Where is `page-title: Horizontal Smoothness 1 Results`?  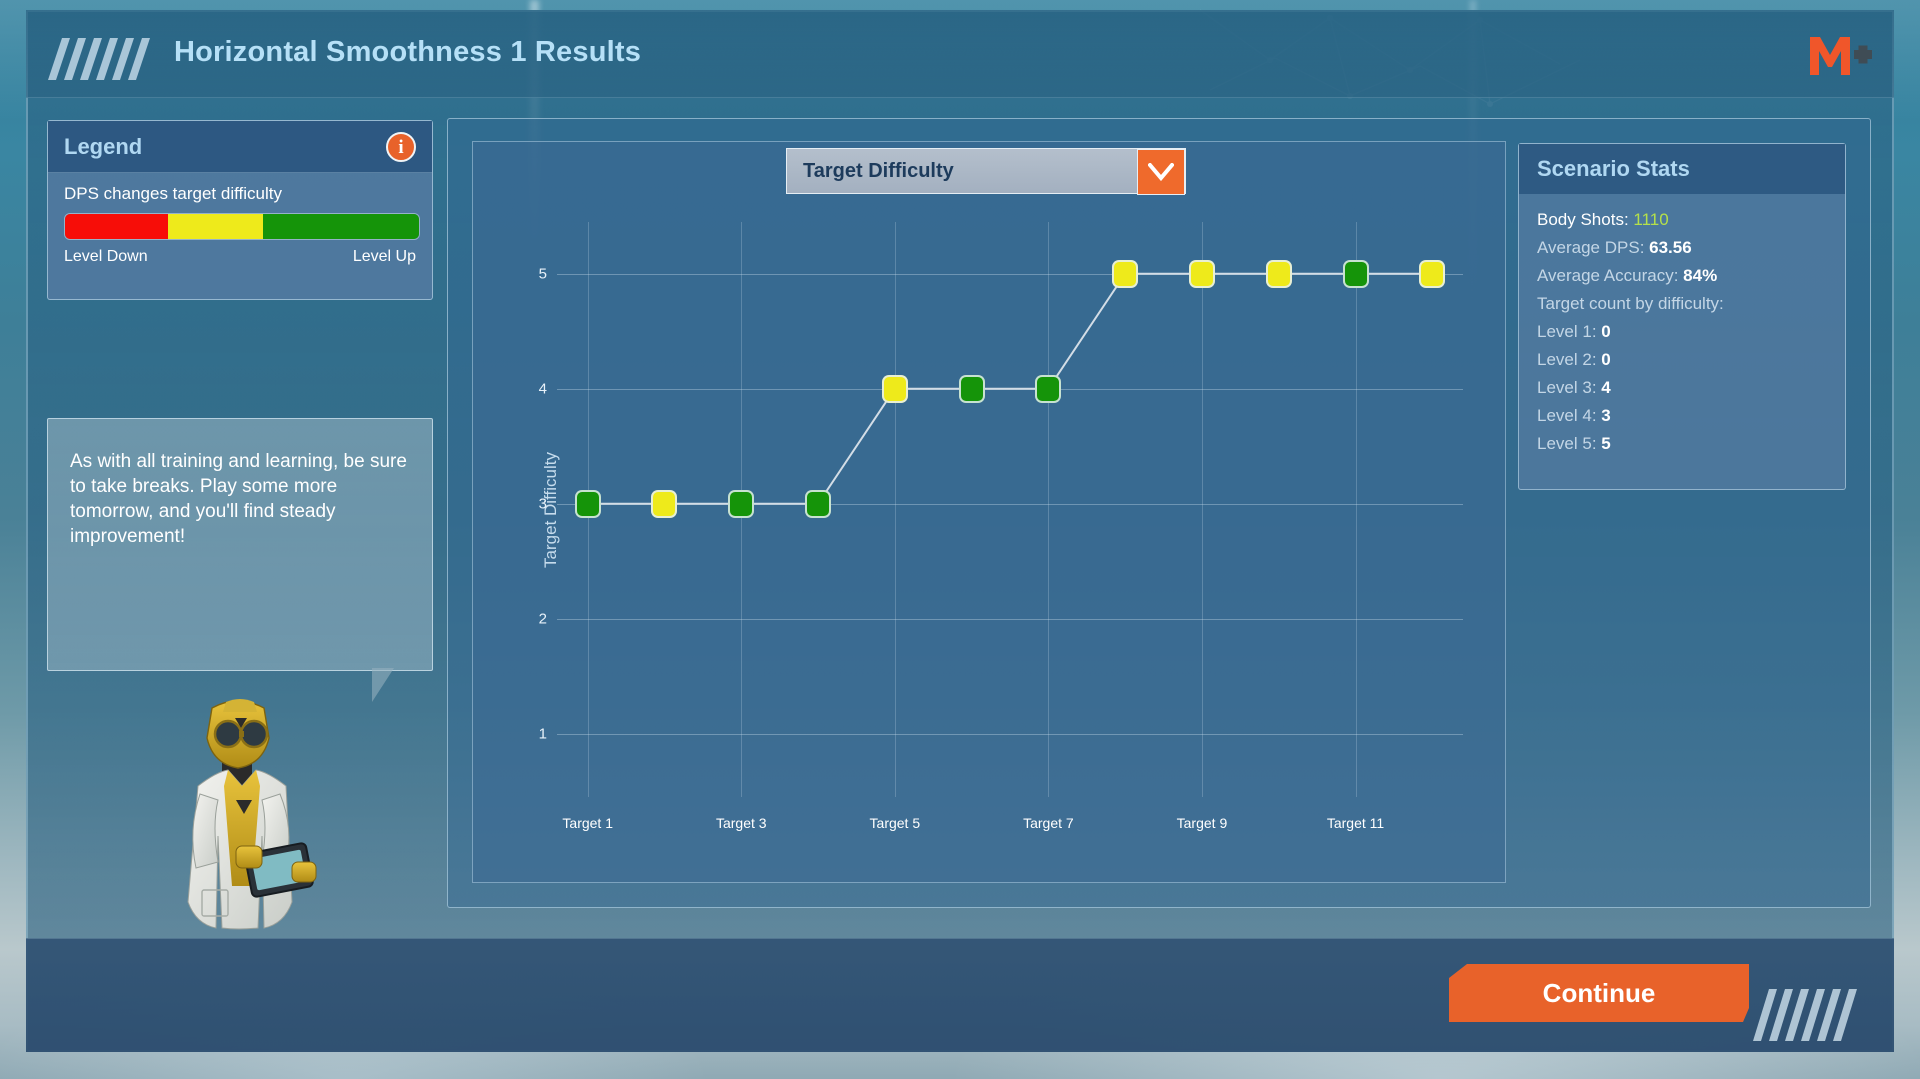
page-title: Horizontal Smoothness 1 Results is located at coordinates (408, 52).